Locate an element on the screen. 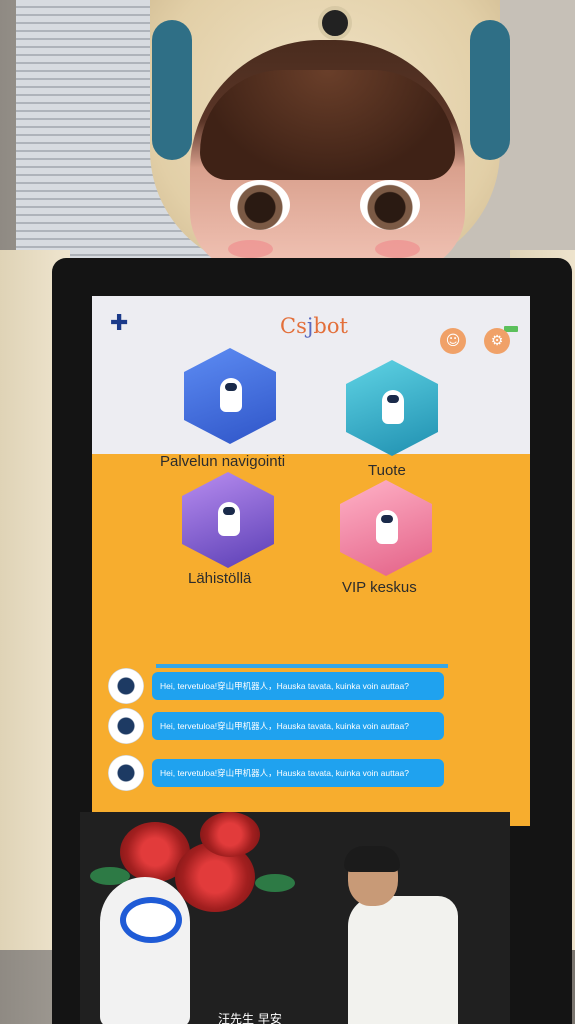 The height and width of the screenshot is (1024, 575). video-subtitle: 汪先生 早安 is located at coordinates (250, 1018).